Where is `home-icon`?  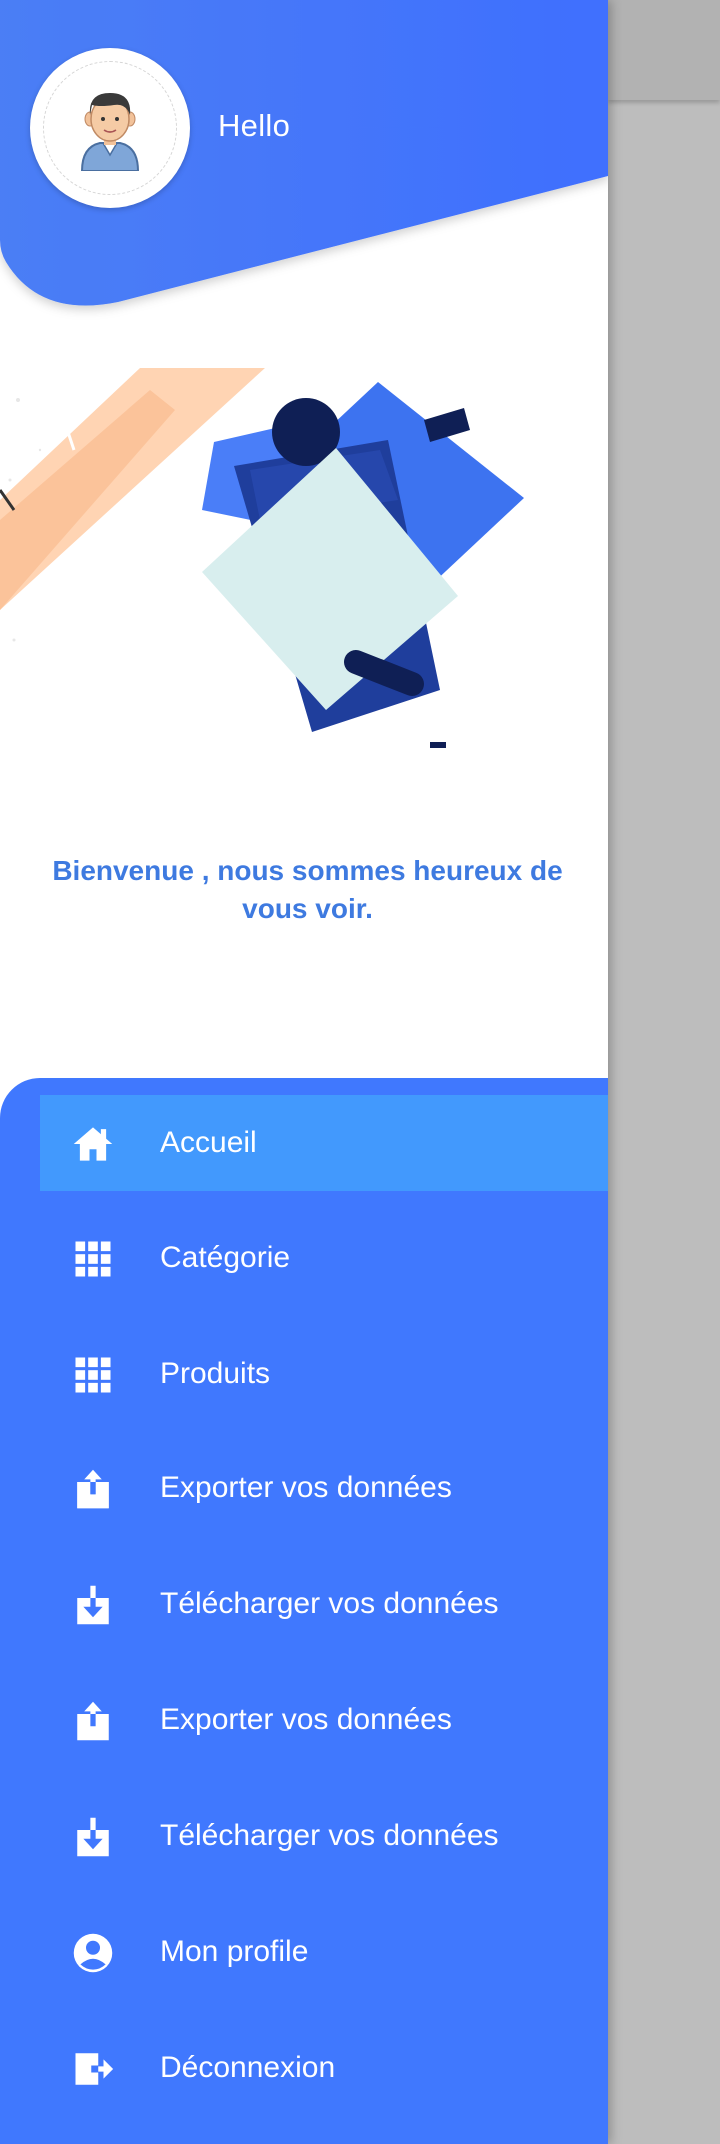
home-icon is located at coordinates (93, 1144).